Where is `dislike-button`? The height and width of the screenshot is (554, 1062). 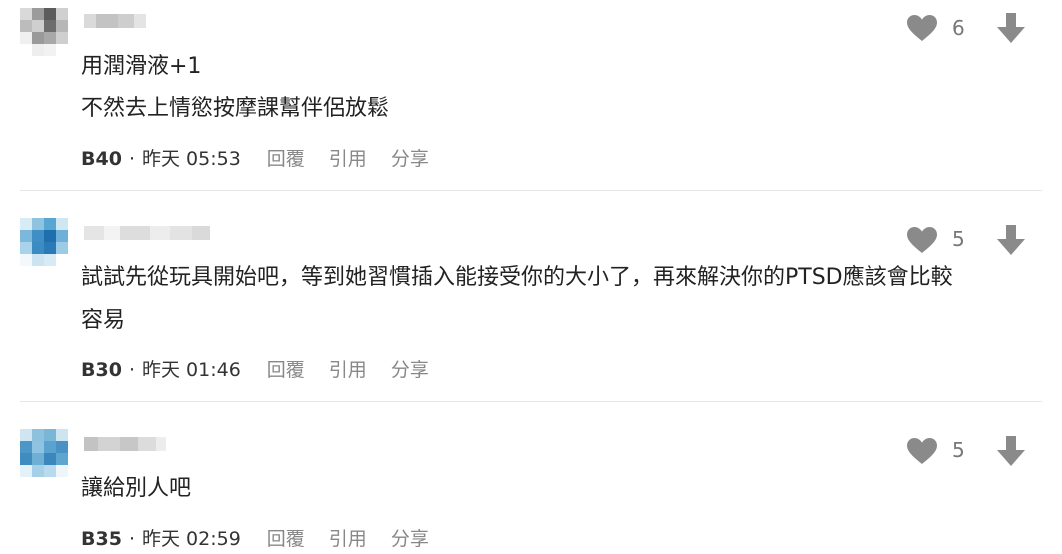
dislike-button is located at coordinates (1011, 451).